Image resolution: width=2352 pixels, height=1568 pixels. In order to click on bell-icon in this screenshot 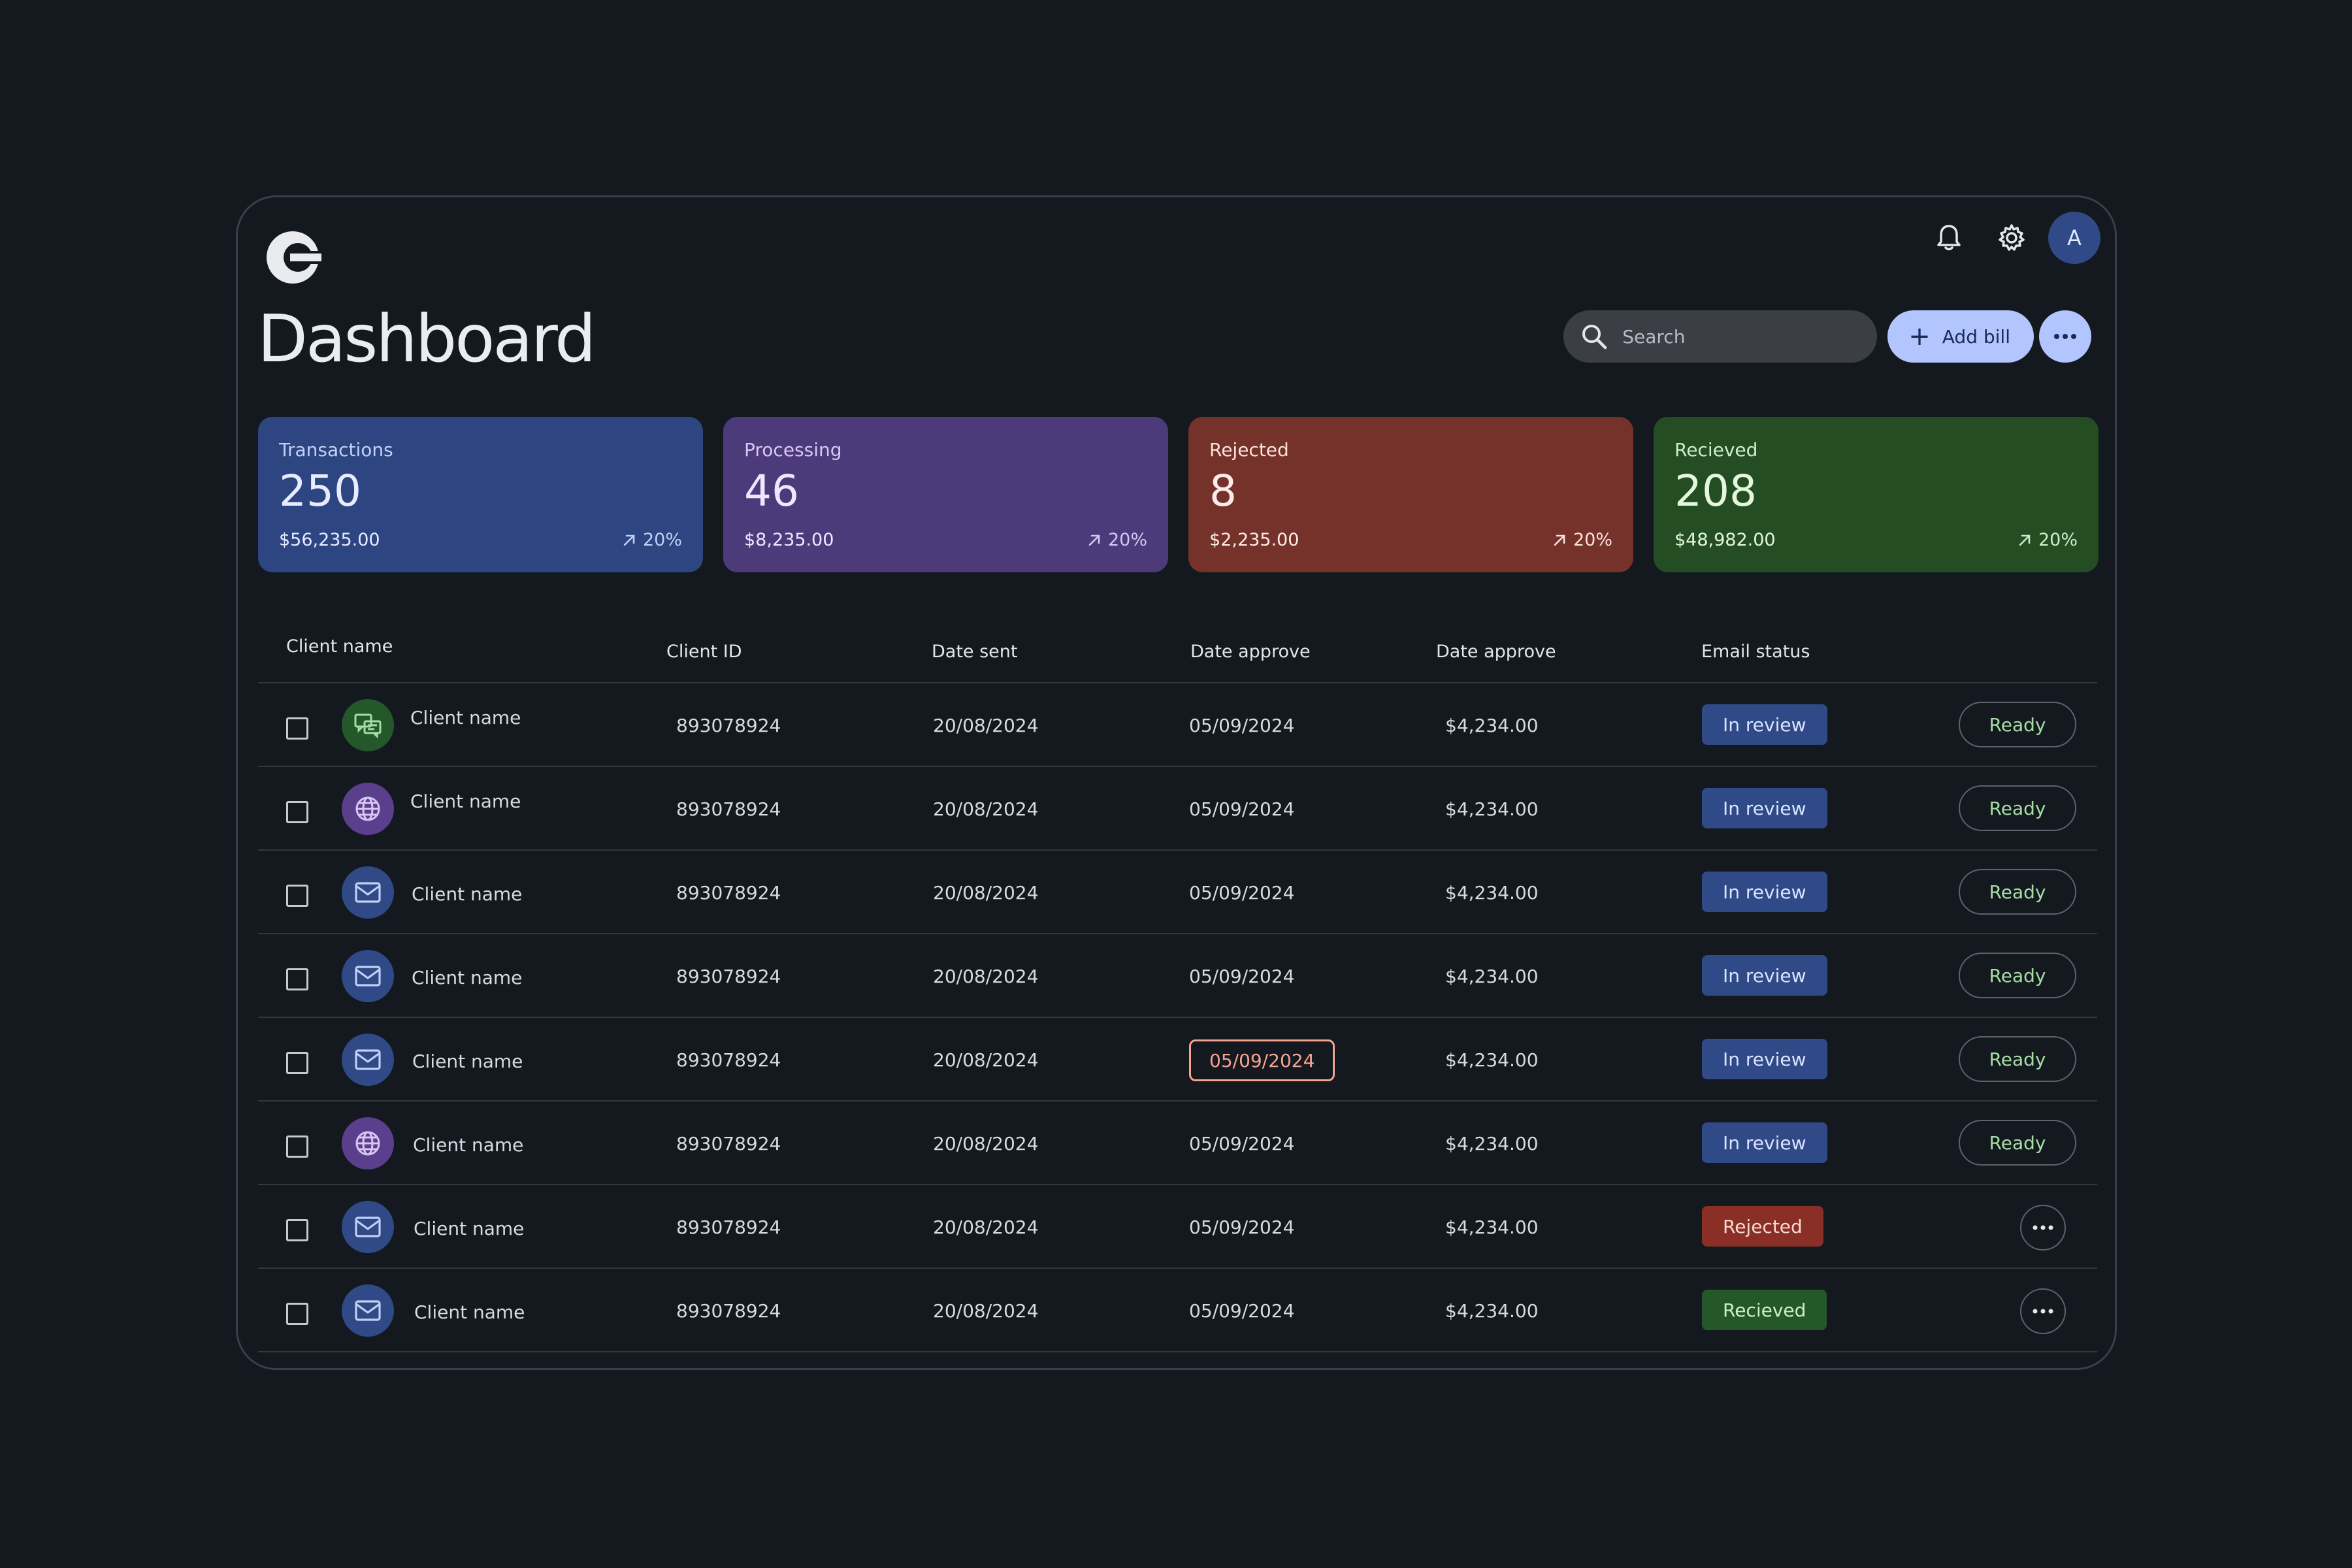, I will do `click(1949, 238)`.